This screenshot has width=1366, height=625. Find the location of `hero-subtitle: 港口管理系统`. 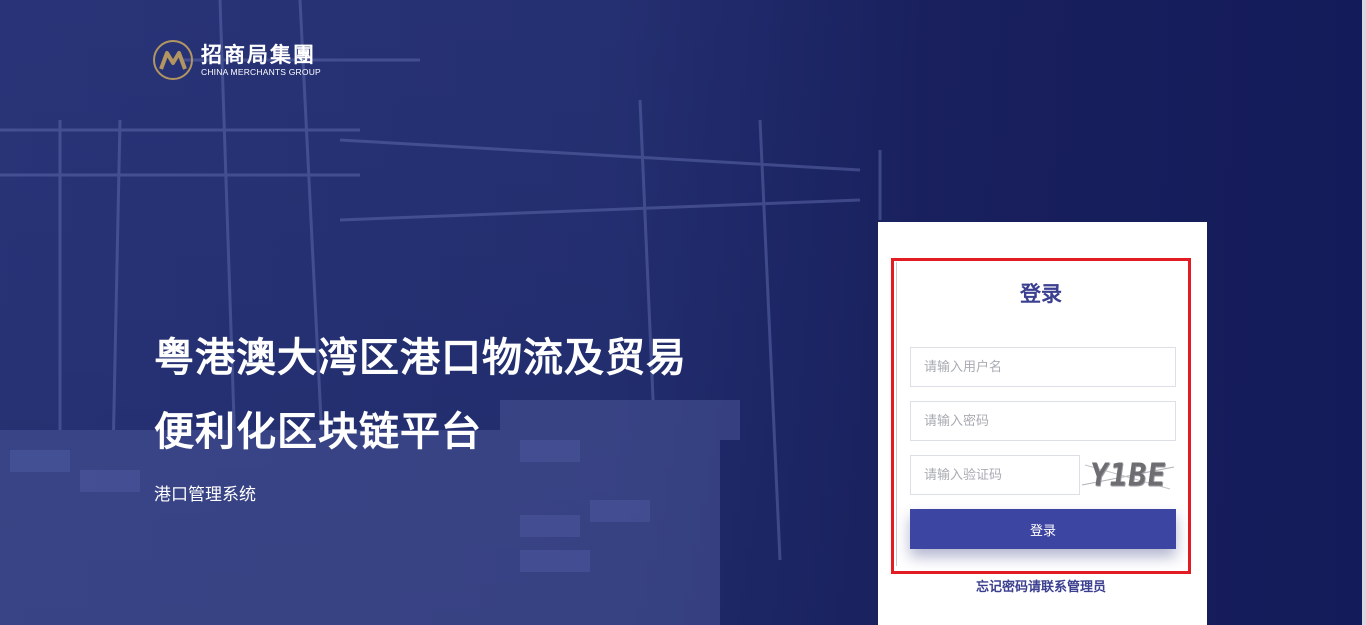

hero-subtitle: 港口管理系统 is located at coordinates (205, 495).